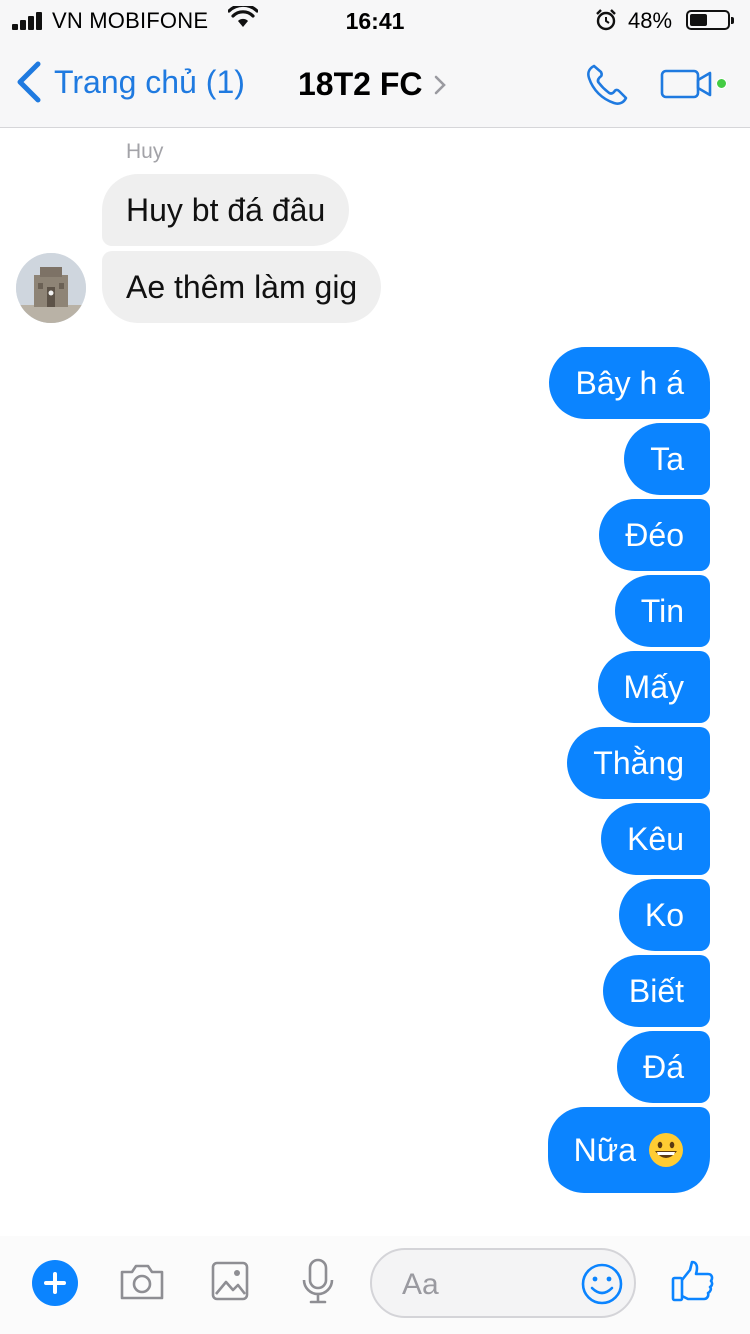  I want to click on outgoing-message: Đéo, so click(654, 535).